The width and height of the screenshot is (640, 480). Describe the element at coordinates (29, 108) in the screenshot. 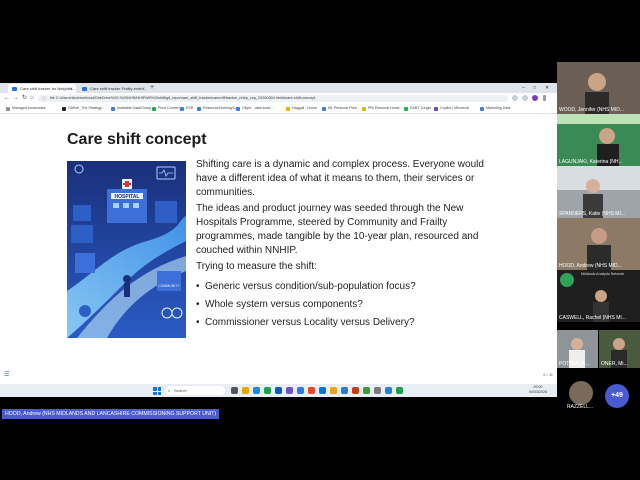

I see `bookmark-label: Managed bookmarks` at that location.